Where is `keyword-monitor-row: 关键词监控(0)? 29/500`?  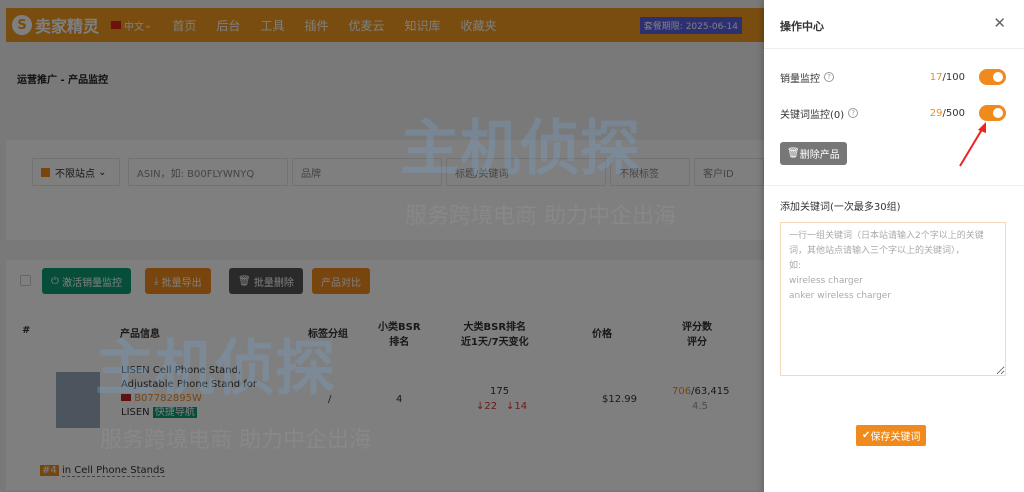
keyword-monitor-row: 关键词监控(0)? 29/500 is located at coordinates (893, 113).